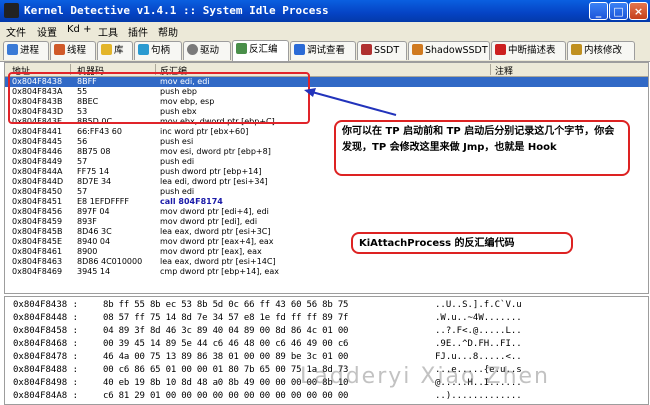 Image resolution: width=650 pixels, height=405 pixels. Describe the element at coordinates (219, 271) in the screenshot. I see `row-disassembly: cmp dword ptr [ebp+14], eax` at that location.